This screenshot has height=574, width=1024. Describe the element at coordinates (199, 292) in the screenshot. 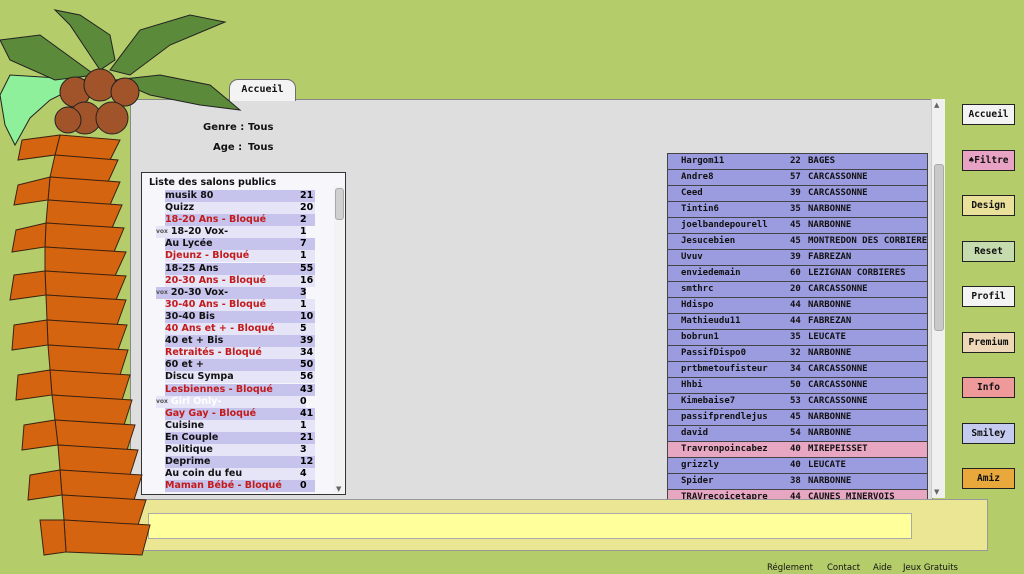

I see `salon-label: 20-30 Vox-` at that location.